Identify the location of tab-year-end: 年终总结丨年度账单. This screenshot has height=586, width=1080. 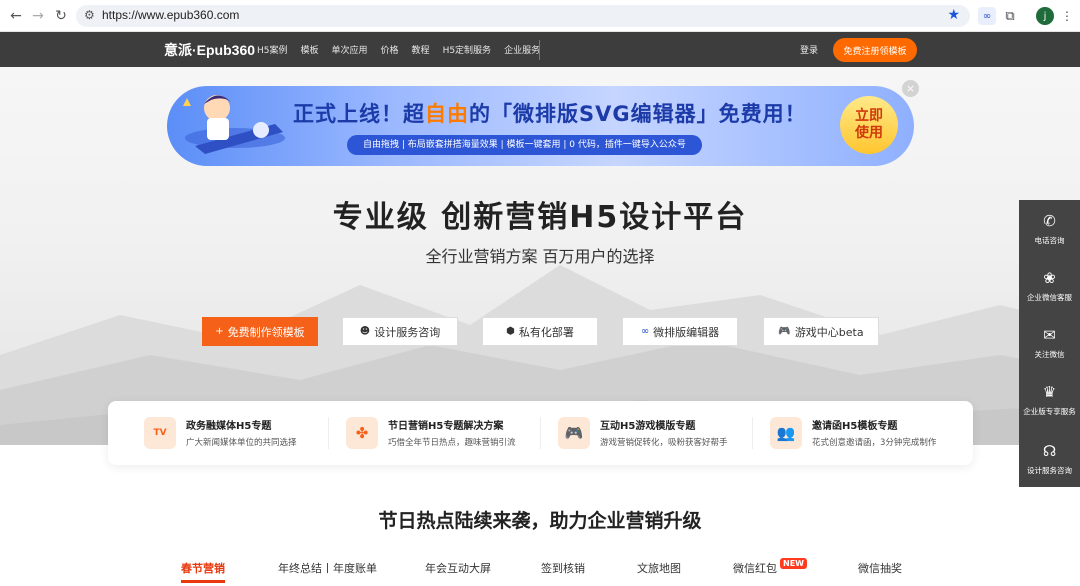
(327, 568).